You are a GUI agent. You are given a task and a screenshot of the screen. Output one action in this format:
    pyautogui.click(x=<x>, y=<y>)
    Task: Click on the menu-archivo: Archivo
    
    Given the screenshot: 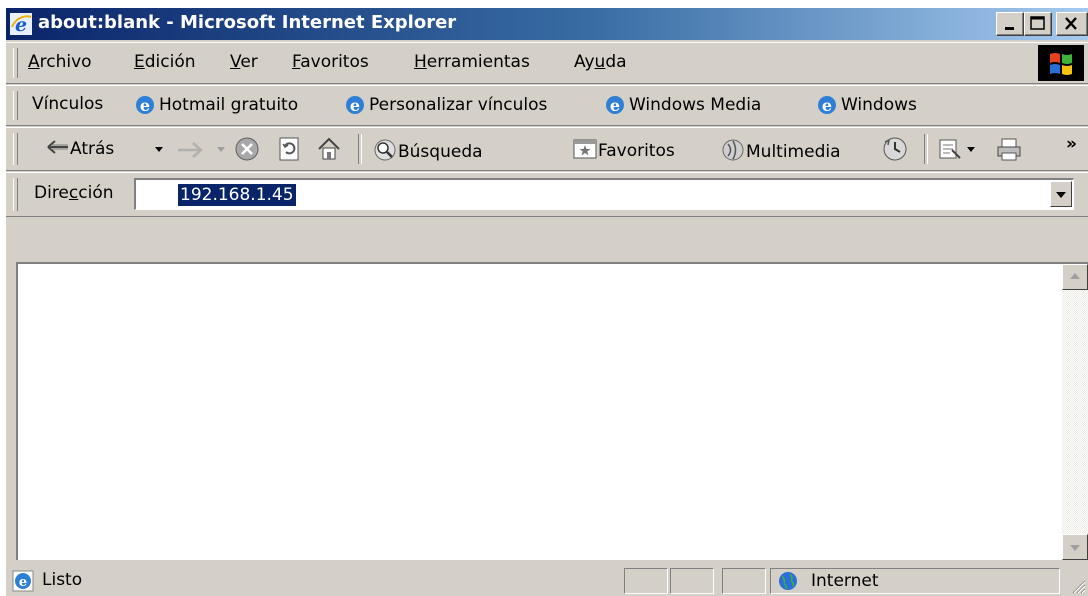 What is the action you would take?
    pyautogui.click(x=60, y=62)
    